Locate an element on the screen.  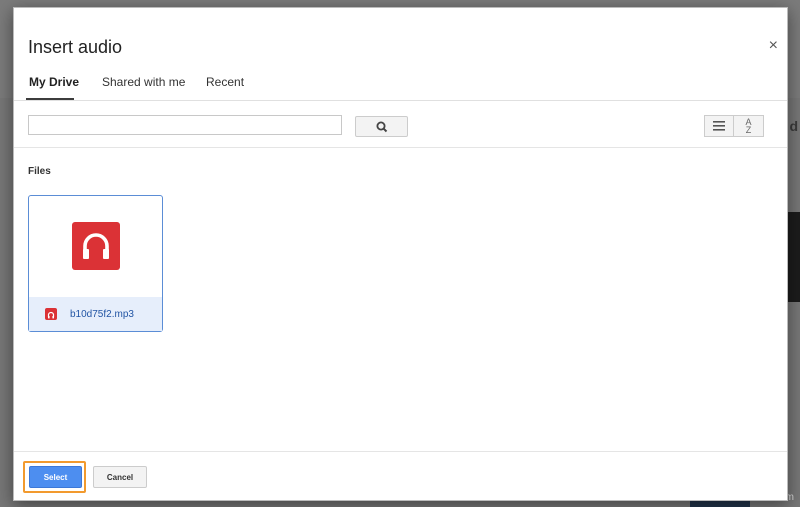
sort-button: A Z is located at coordinates (749, 126).